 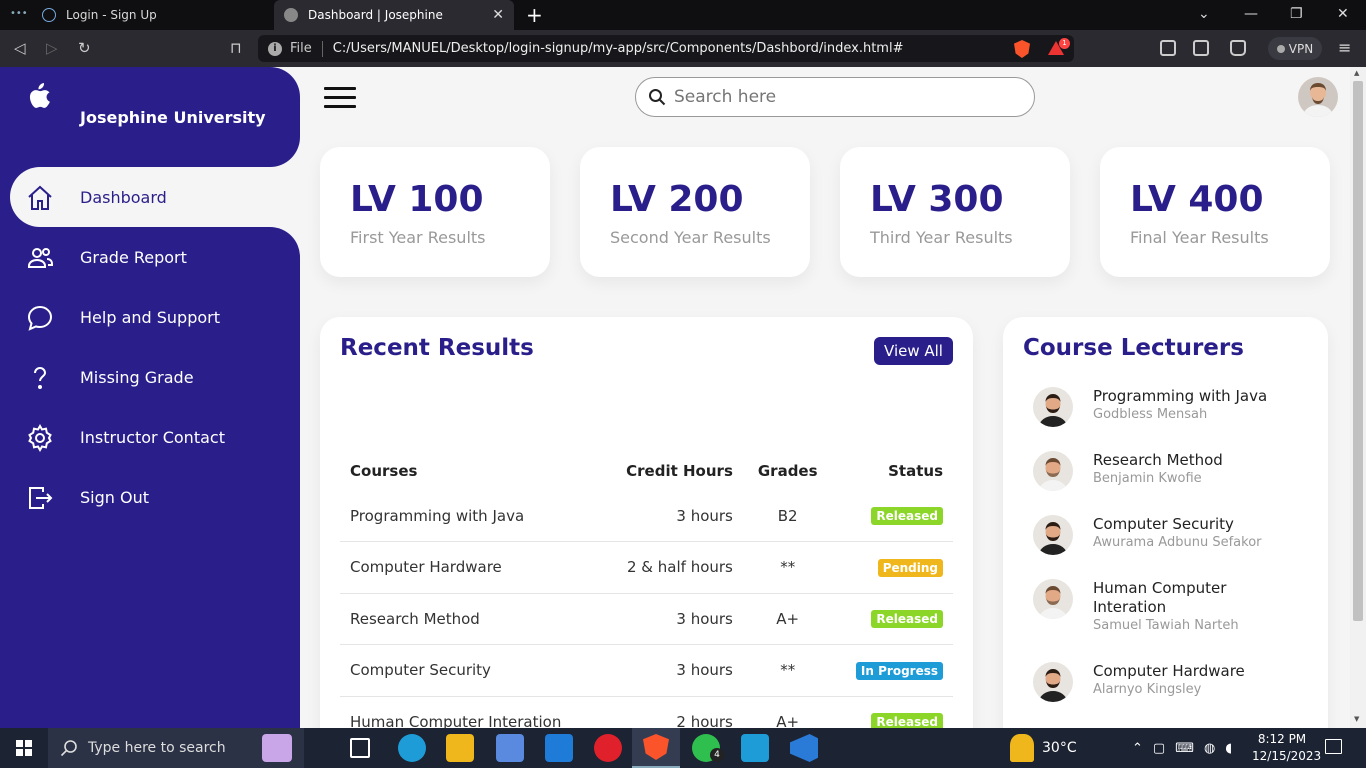 What do you see at coordinates (787, 712) in the screenshot?
I see `grade-cell: A+` at bounding box center [787, 712].